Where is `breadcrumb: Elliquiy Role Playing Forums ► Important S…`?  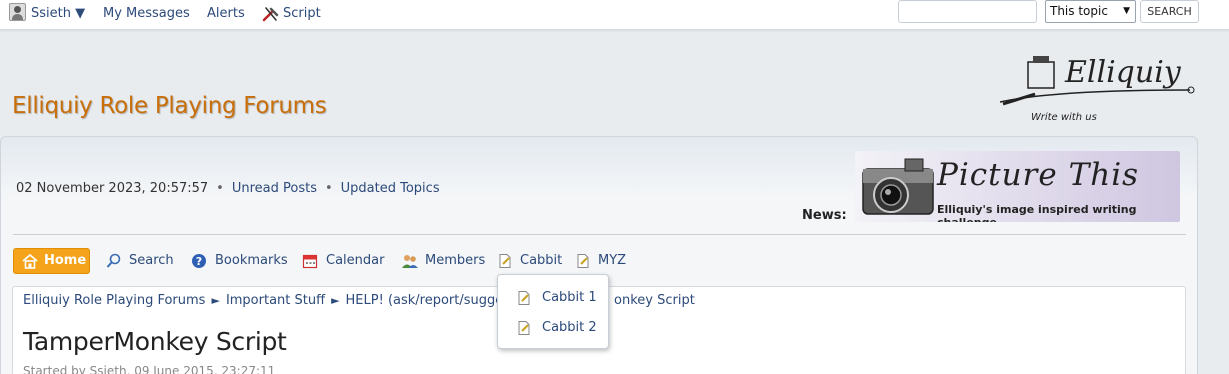
breadcrumb: Elliquiy Role Playing Forums ► Important S… is located at coordinates (283, 300).